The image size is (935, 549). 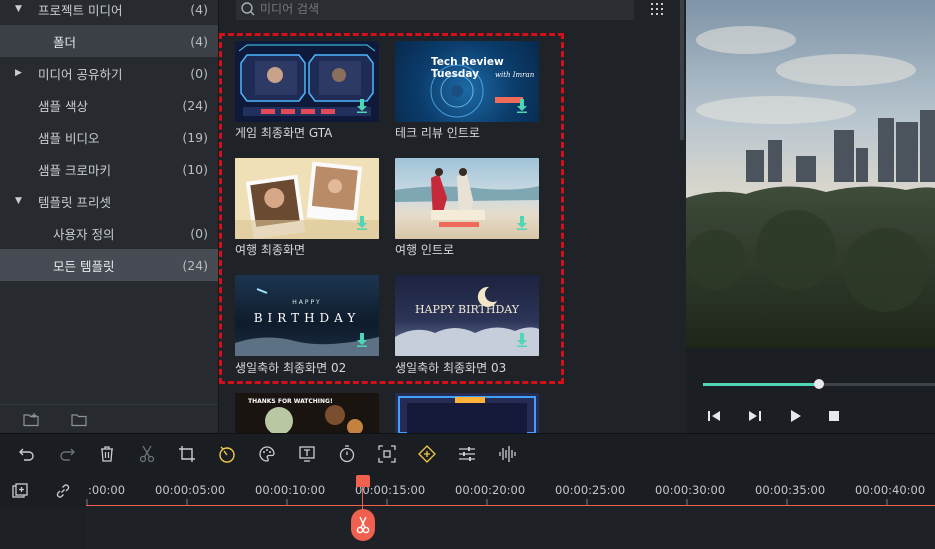 I want to click on color-palette-icon, so click(x=267, y=454).